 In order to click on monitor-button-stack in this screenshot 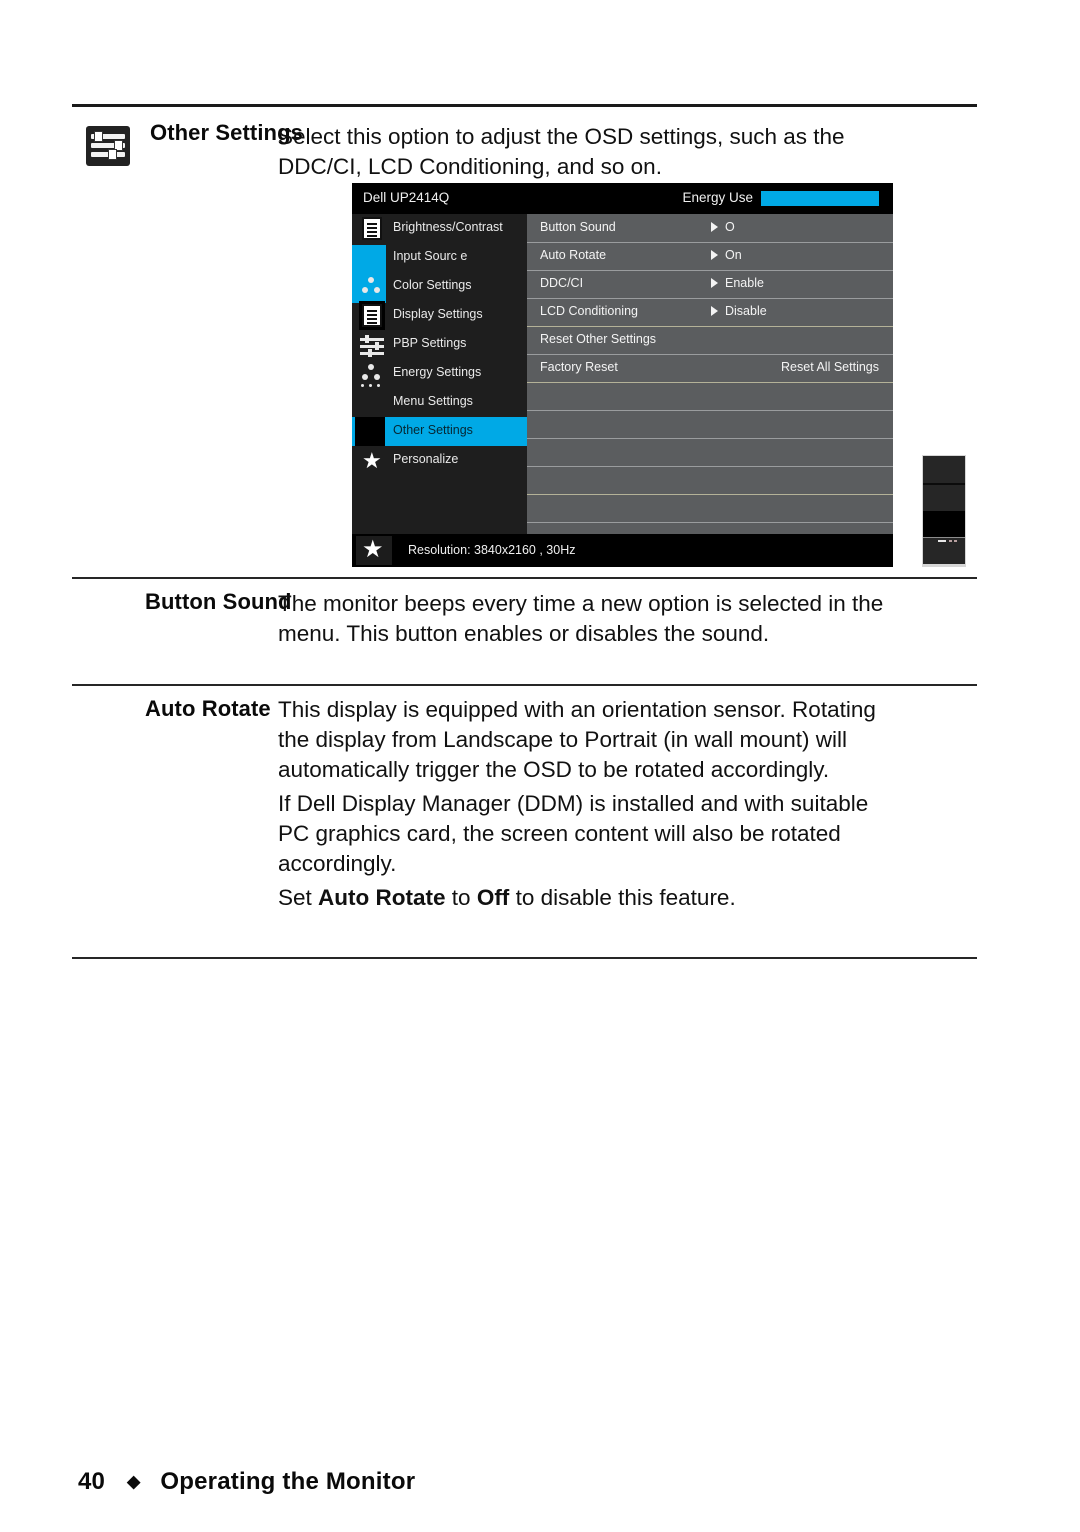, I will do `click(944, 511)`.